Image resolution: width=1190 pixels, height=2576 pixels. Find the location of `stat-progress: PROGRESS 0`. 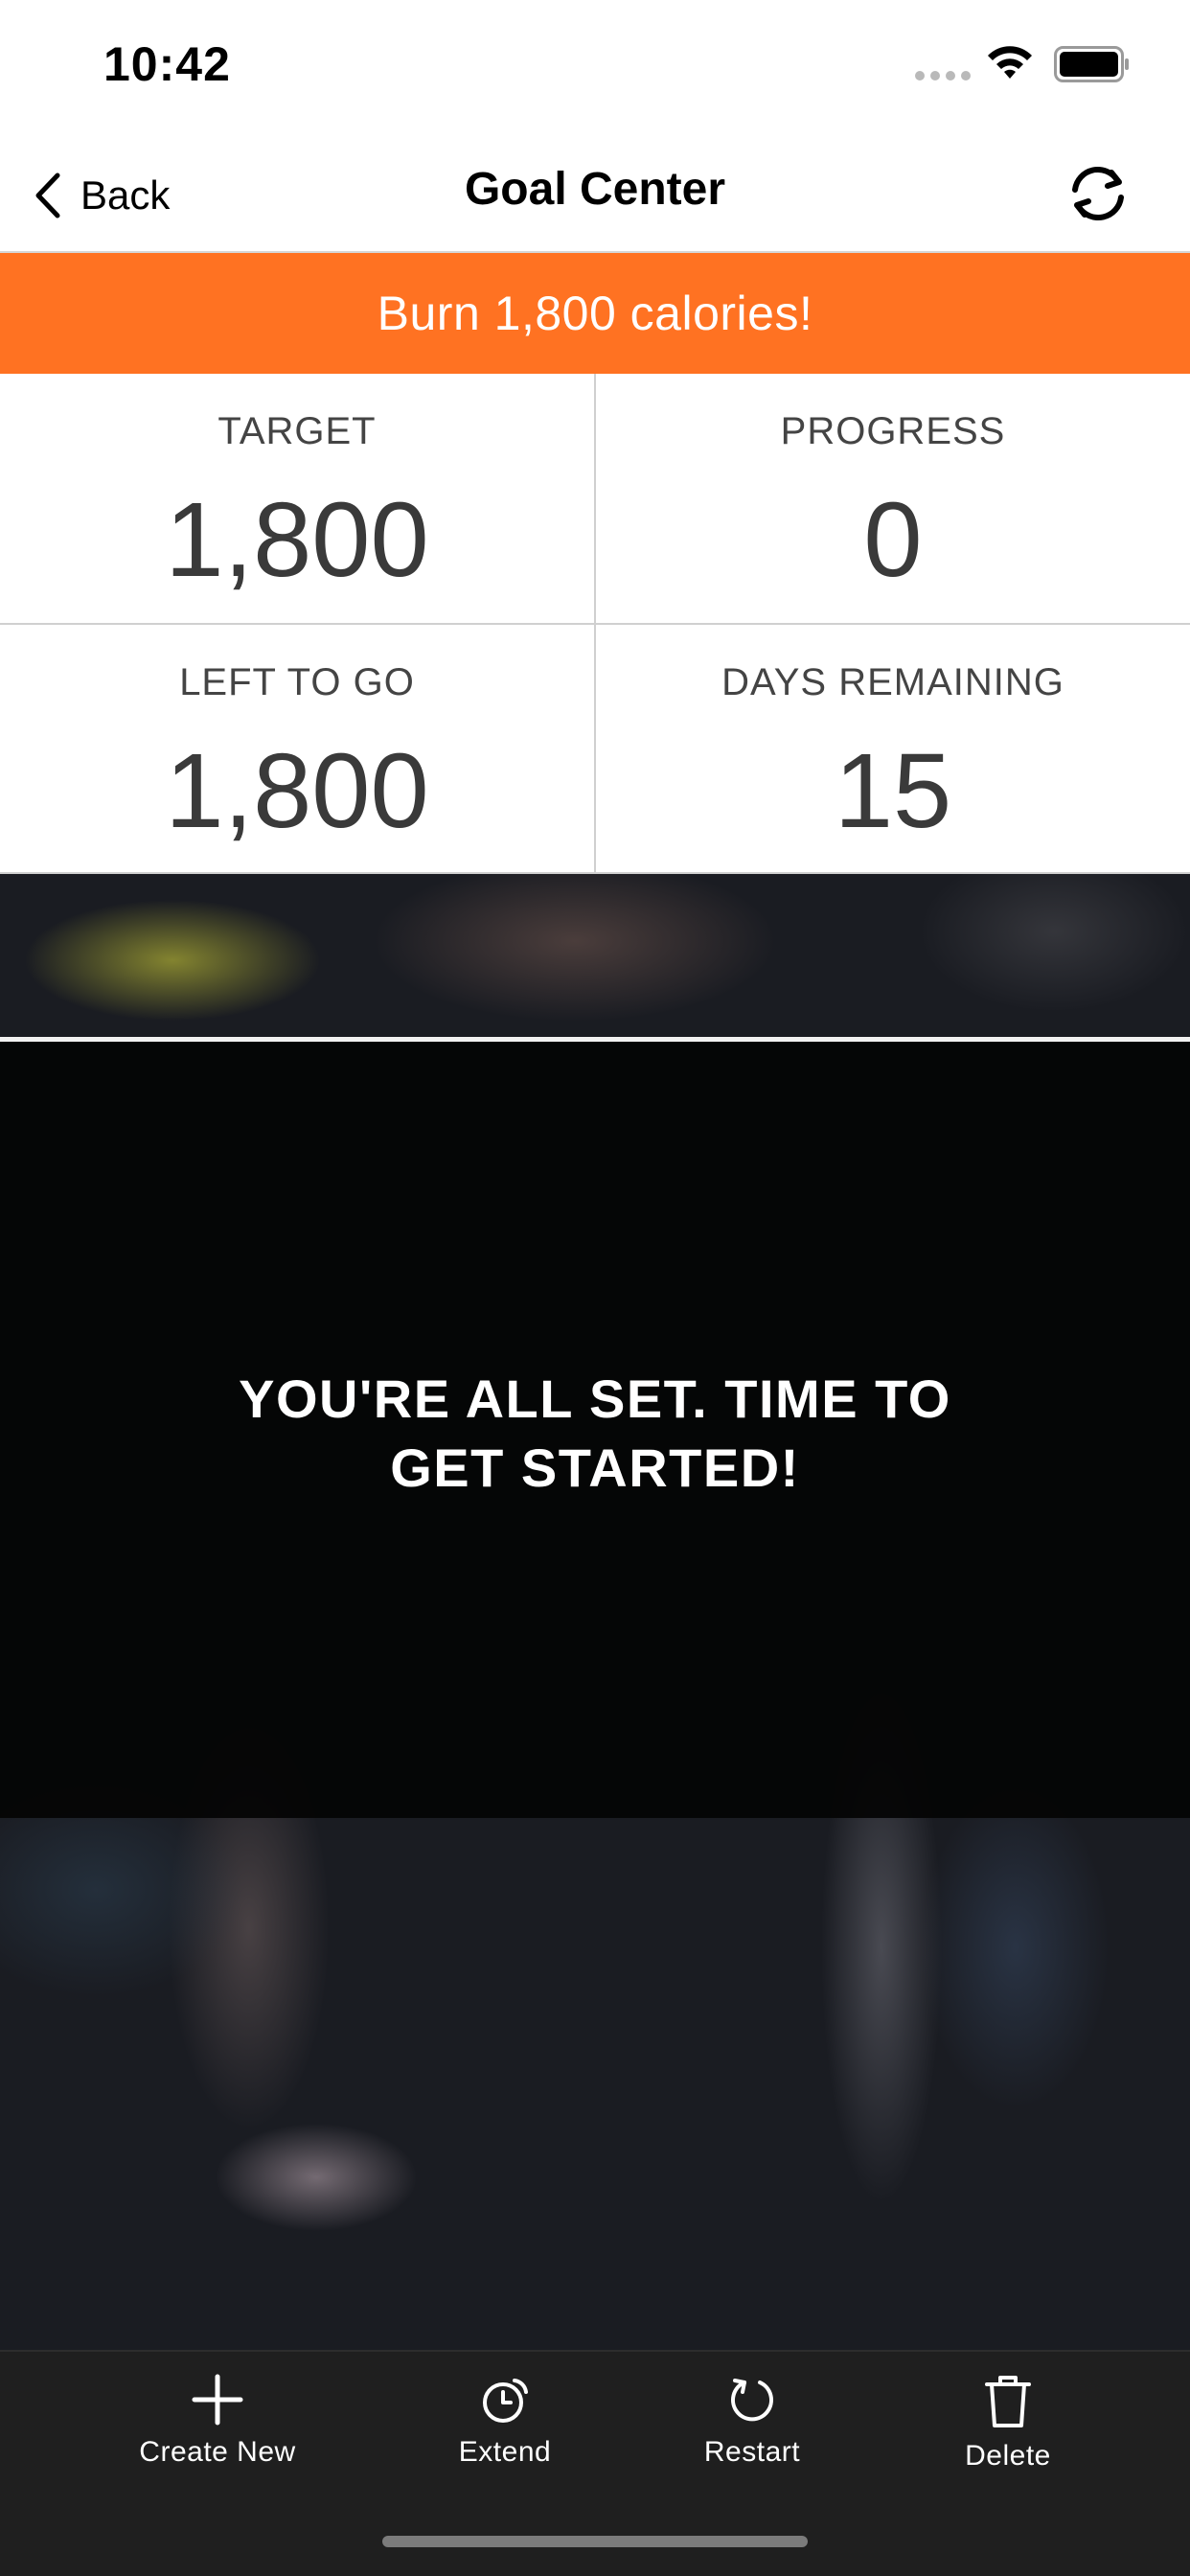

stat-progress: PROGRESS 0 is located at coordinates (893, 498).